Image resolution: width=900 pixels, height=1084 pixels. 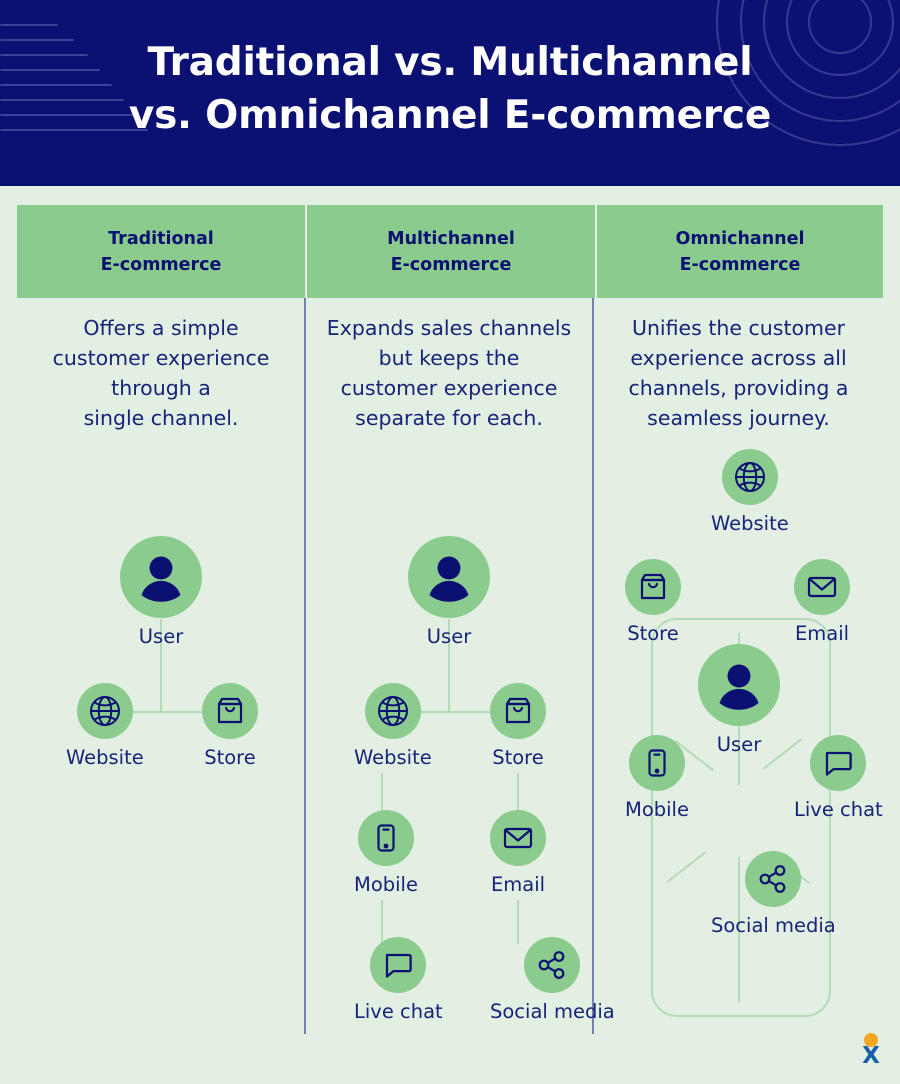 I want to click on desc-line: Unifies the customer, so click(x=738, y=328).